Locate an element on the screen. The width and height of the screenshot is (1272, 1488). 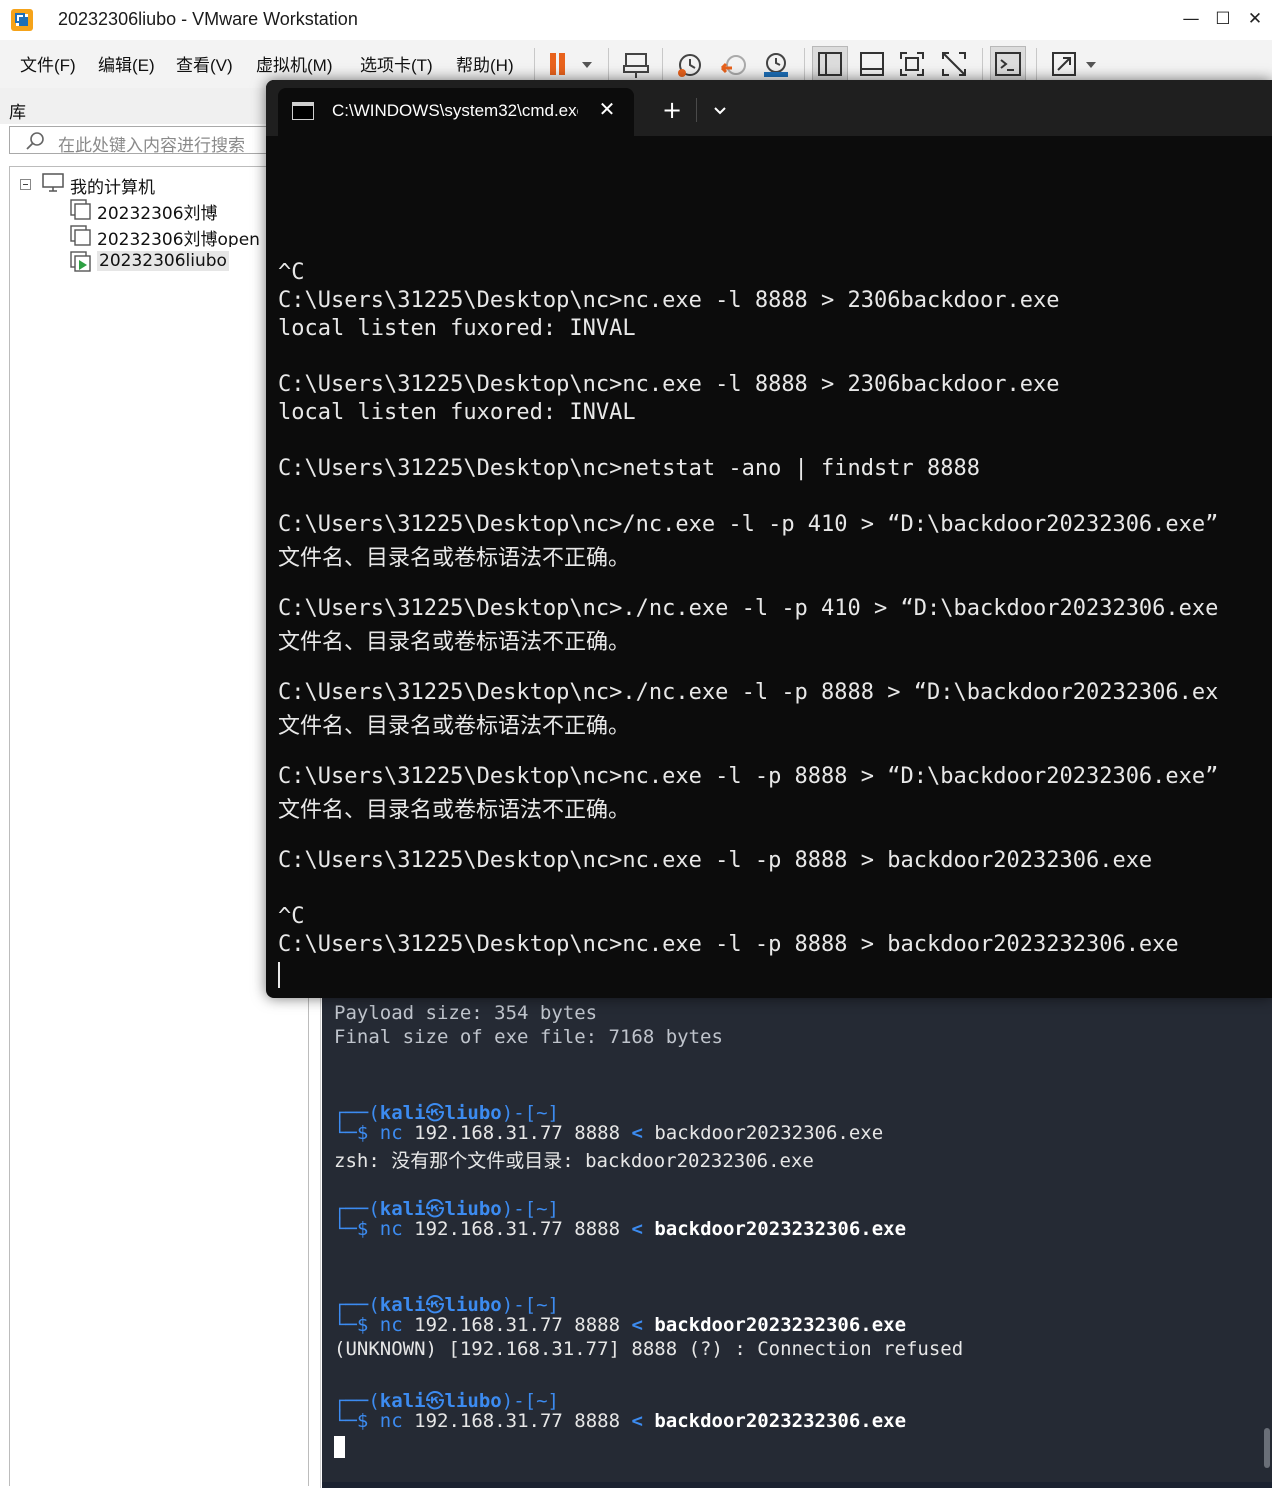
stretch-icon is located at coordinates (1075, 64).